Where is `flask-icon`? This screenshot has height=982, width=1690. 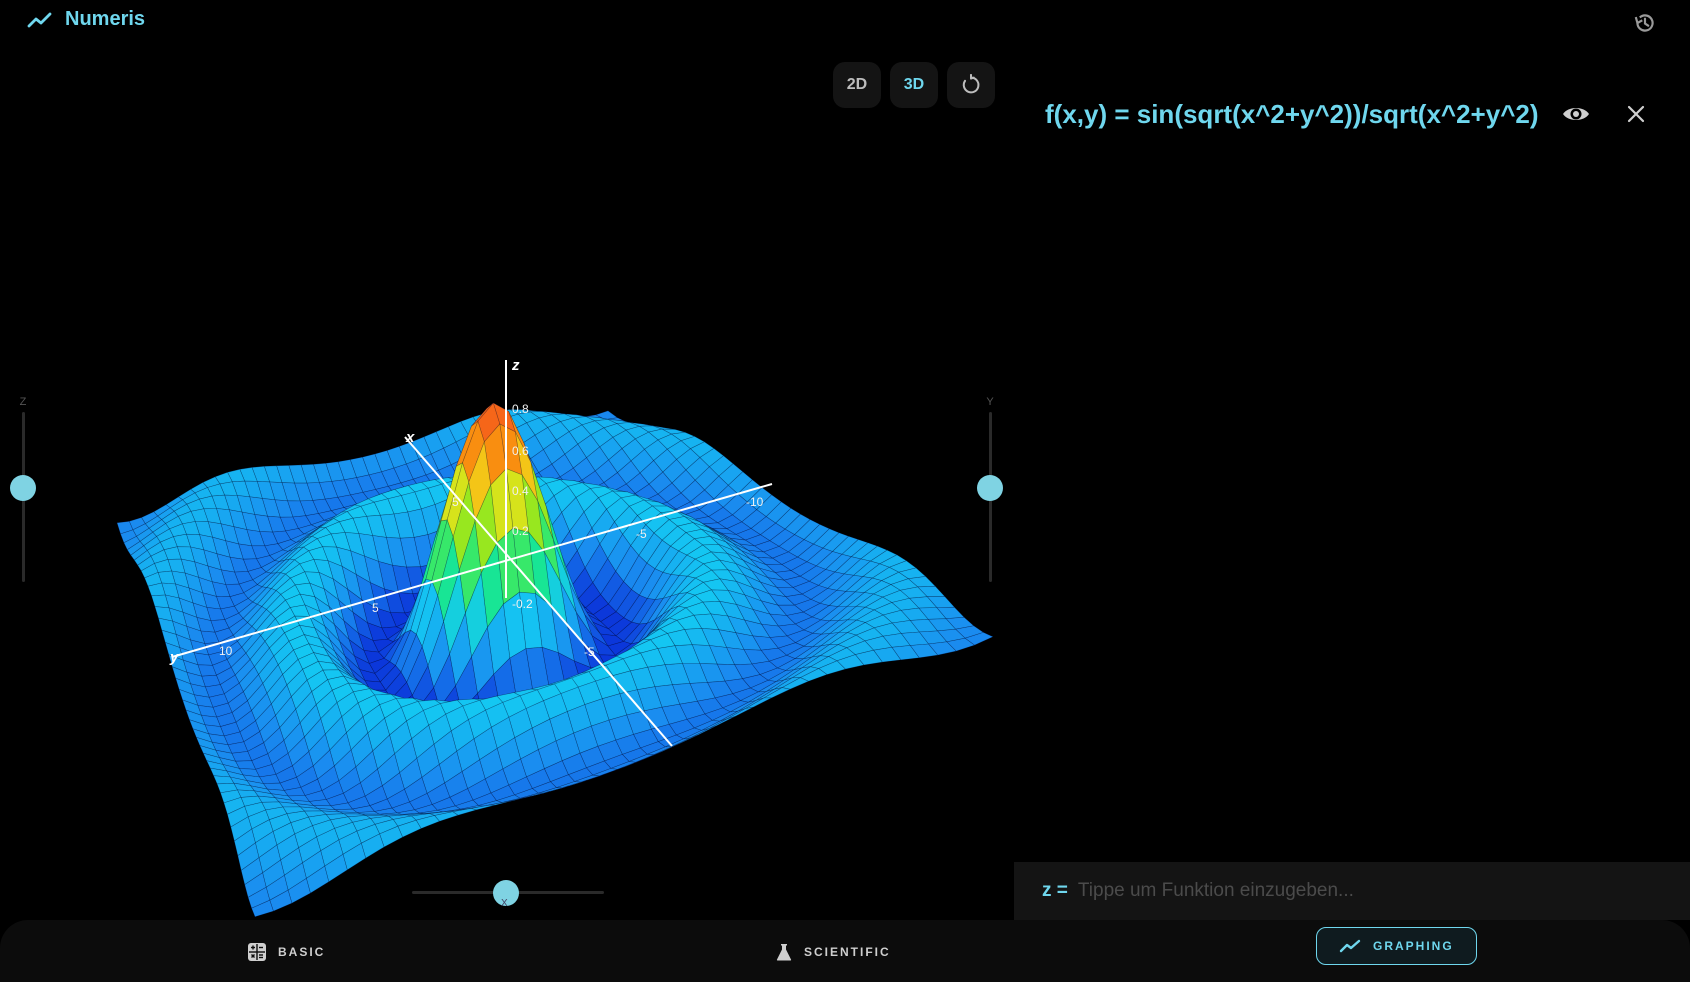
flask-icon is located at coordinates (784, 952).